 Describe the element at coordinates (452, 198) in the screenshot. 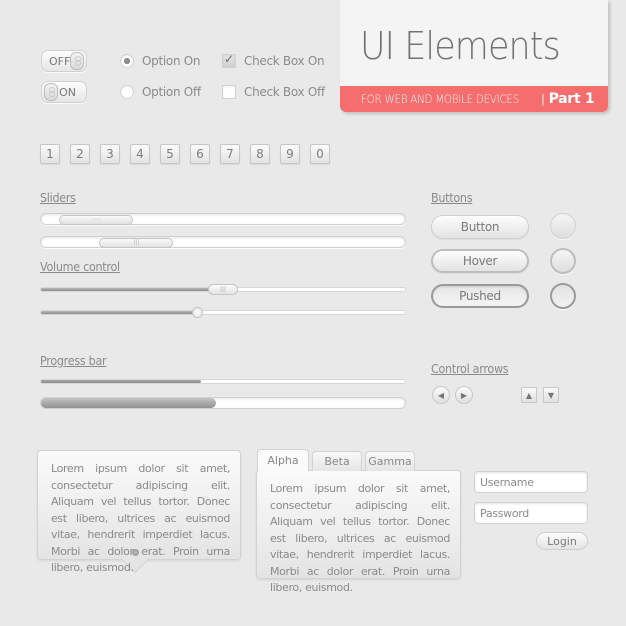

I see `buttons-label: Buttons` at that location.